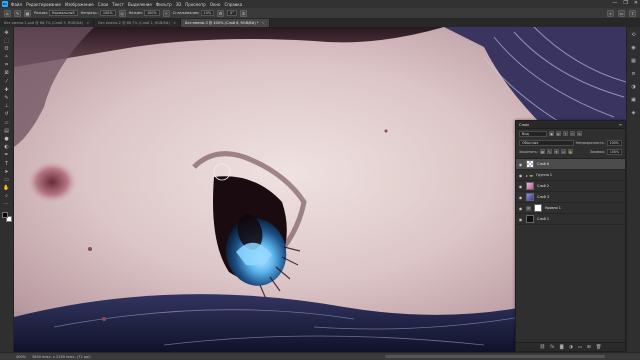 The image size is (640, 360). Describe the element at coordinates (7, 123) in the screenshot. I see `eraser-tool-icon: ▱` at that location.